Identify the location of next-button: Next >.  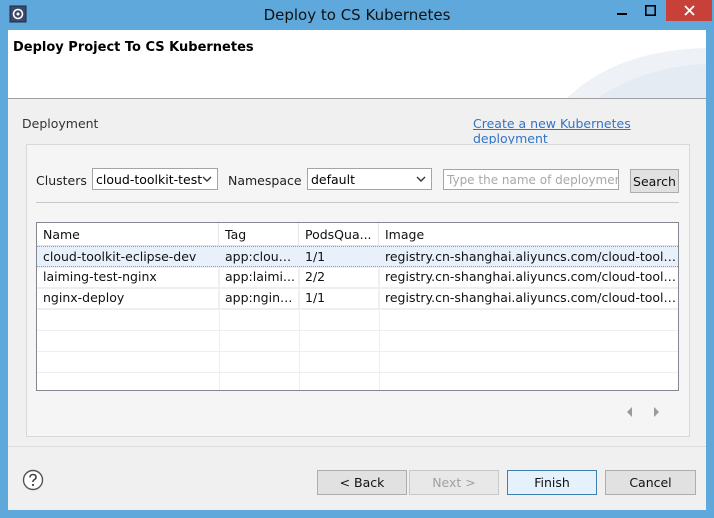
(454, 482).